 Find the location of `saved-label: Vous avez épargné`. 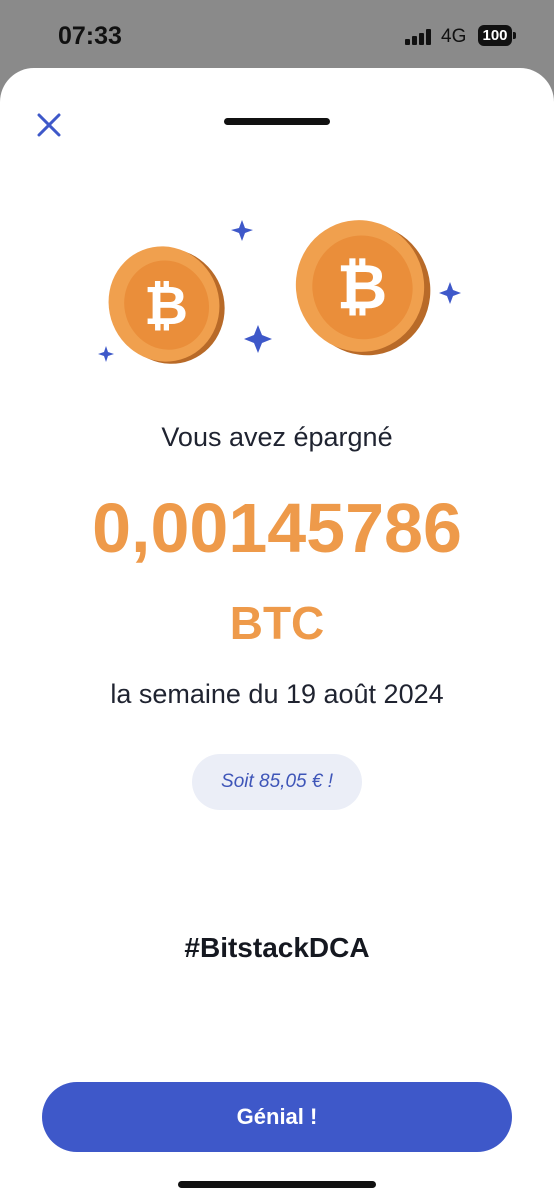

saved-label: Vous avez épargné is located at coordinates (277, 437).